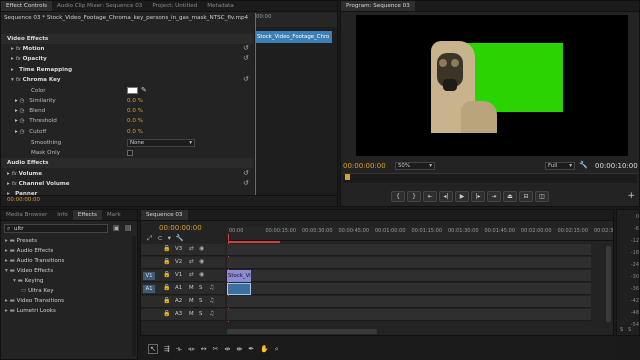 The width and height of the screenshot is (640, 360). Describe the element at coordinates (277, 349) in the screenshot. I see `zoom-tool-icon: ⌕` at that location.